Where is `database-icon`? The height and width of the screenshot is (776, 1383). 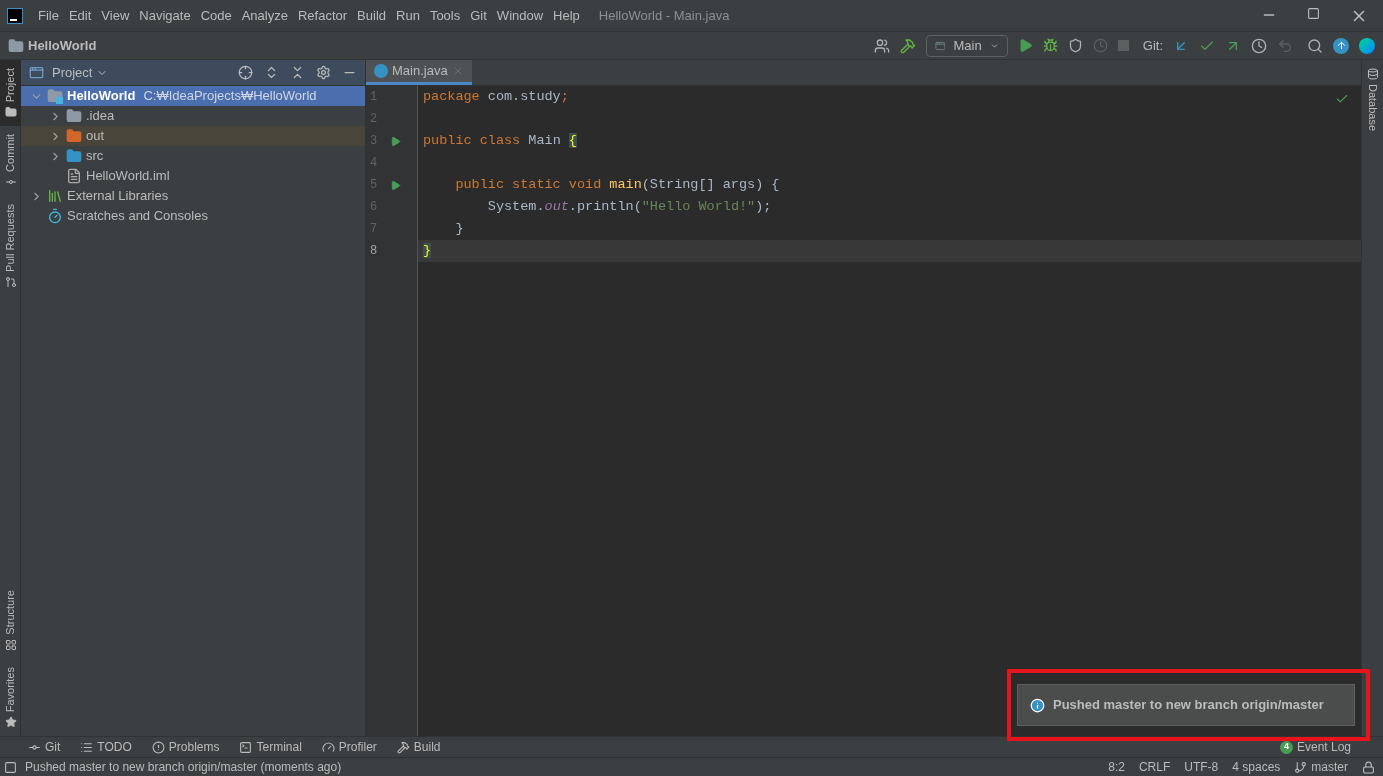
database-icon is located at coordinates (1372, 74).